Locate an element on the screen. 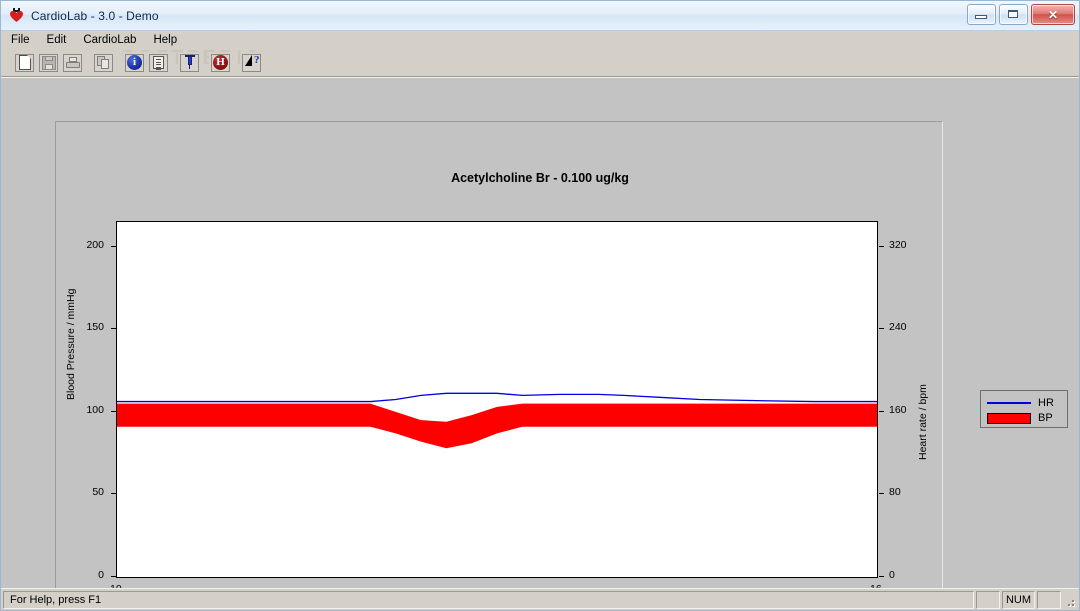 This screenshot has height=611, width=1080. heart-drug-button: H is located at coordinates (220, 62).